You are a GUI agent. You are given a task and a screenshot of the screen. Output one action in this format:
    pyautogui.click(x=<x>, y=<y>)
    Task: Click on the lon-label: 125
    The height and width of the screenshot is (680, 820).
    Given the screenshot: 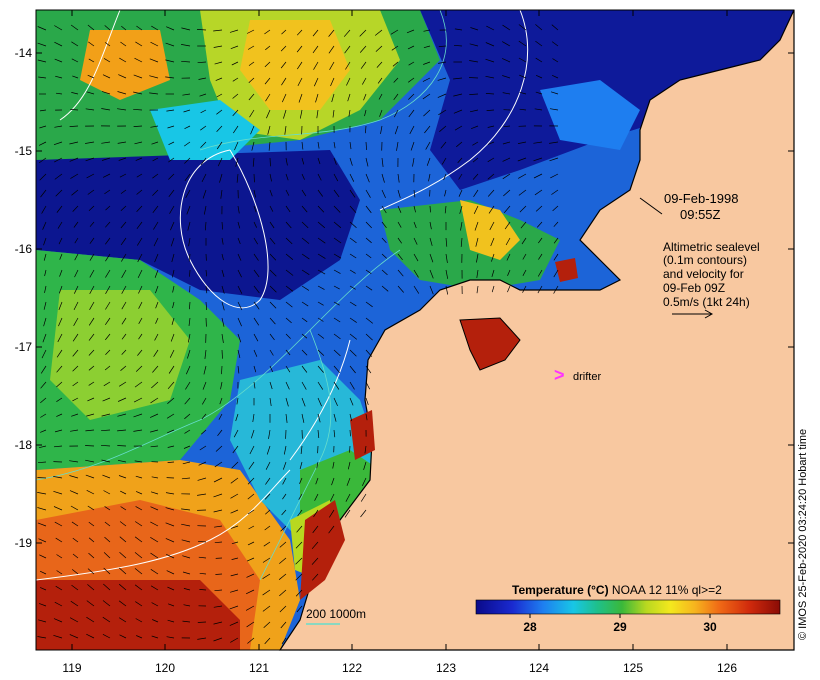 What is the action you would take?
    pyautogui.click(x=633, y=668)
    